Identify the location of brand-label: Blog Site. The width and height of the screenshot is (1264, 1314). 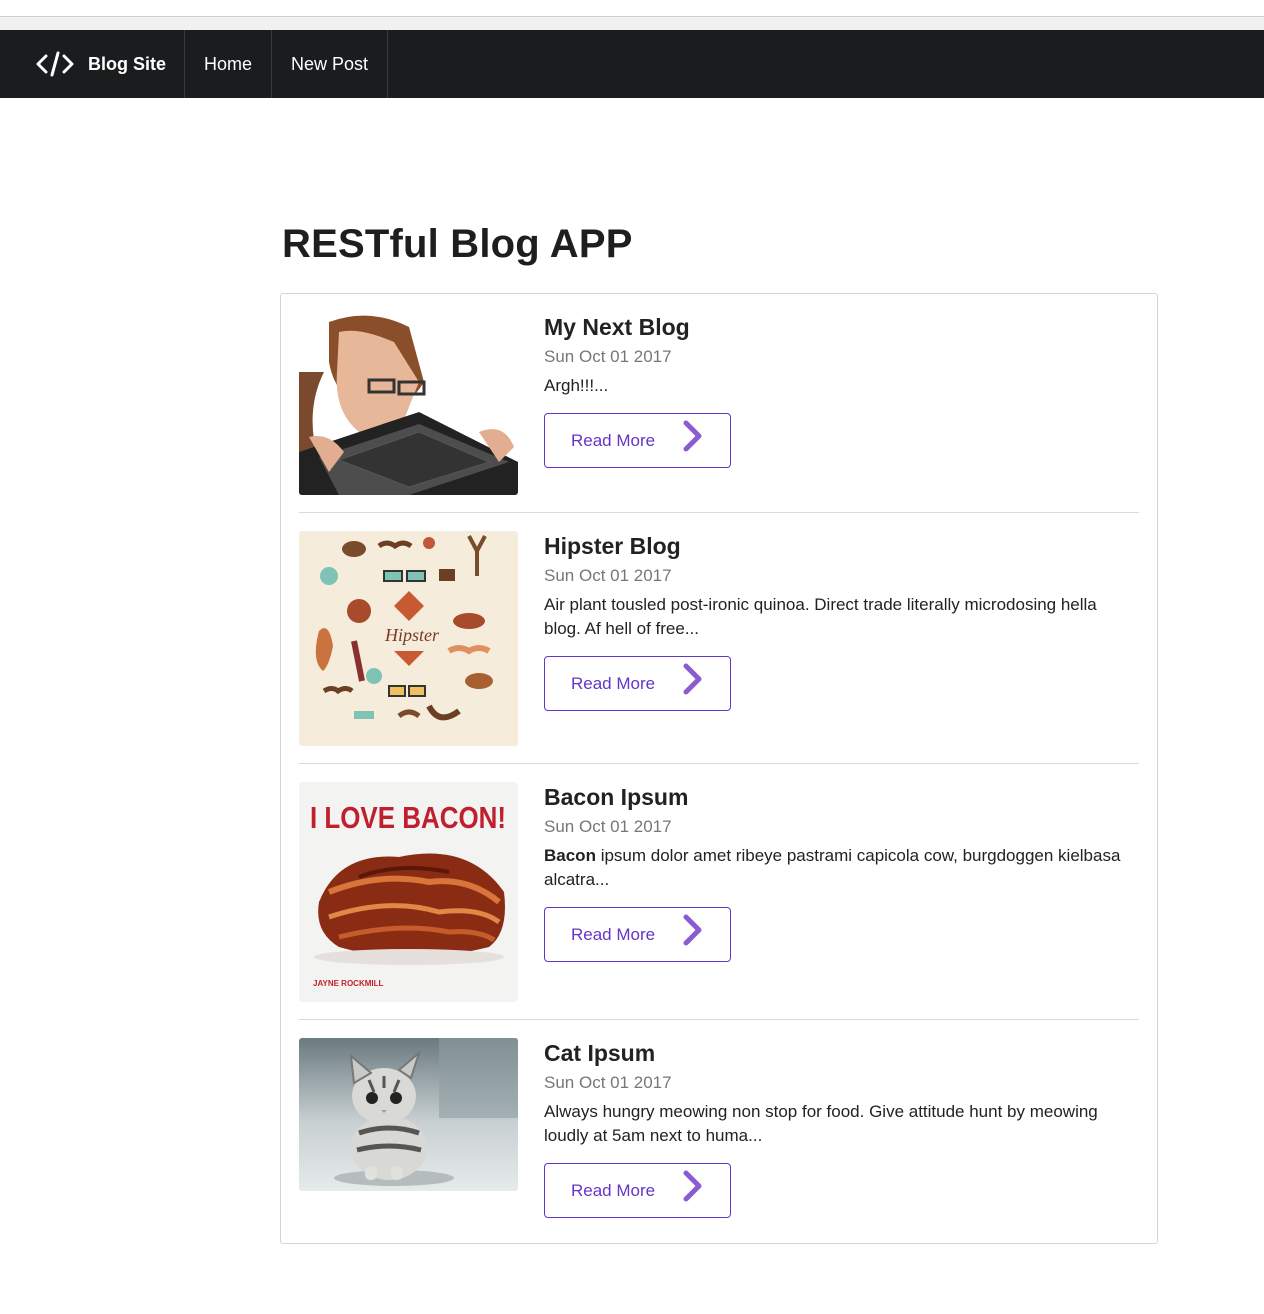
(127, 63).